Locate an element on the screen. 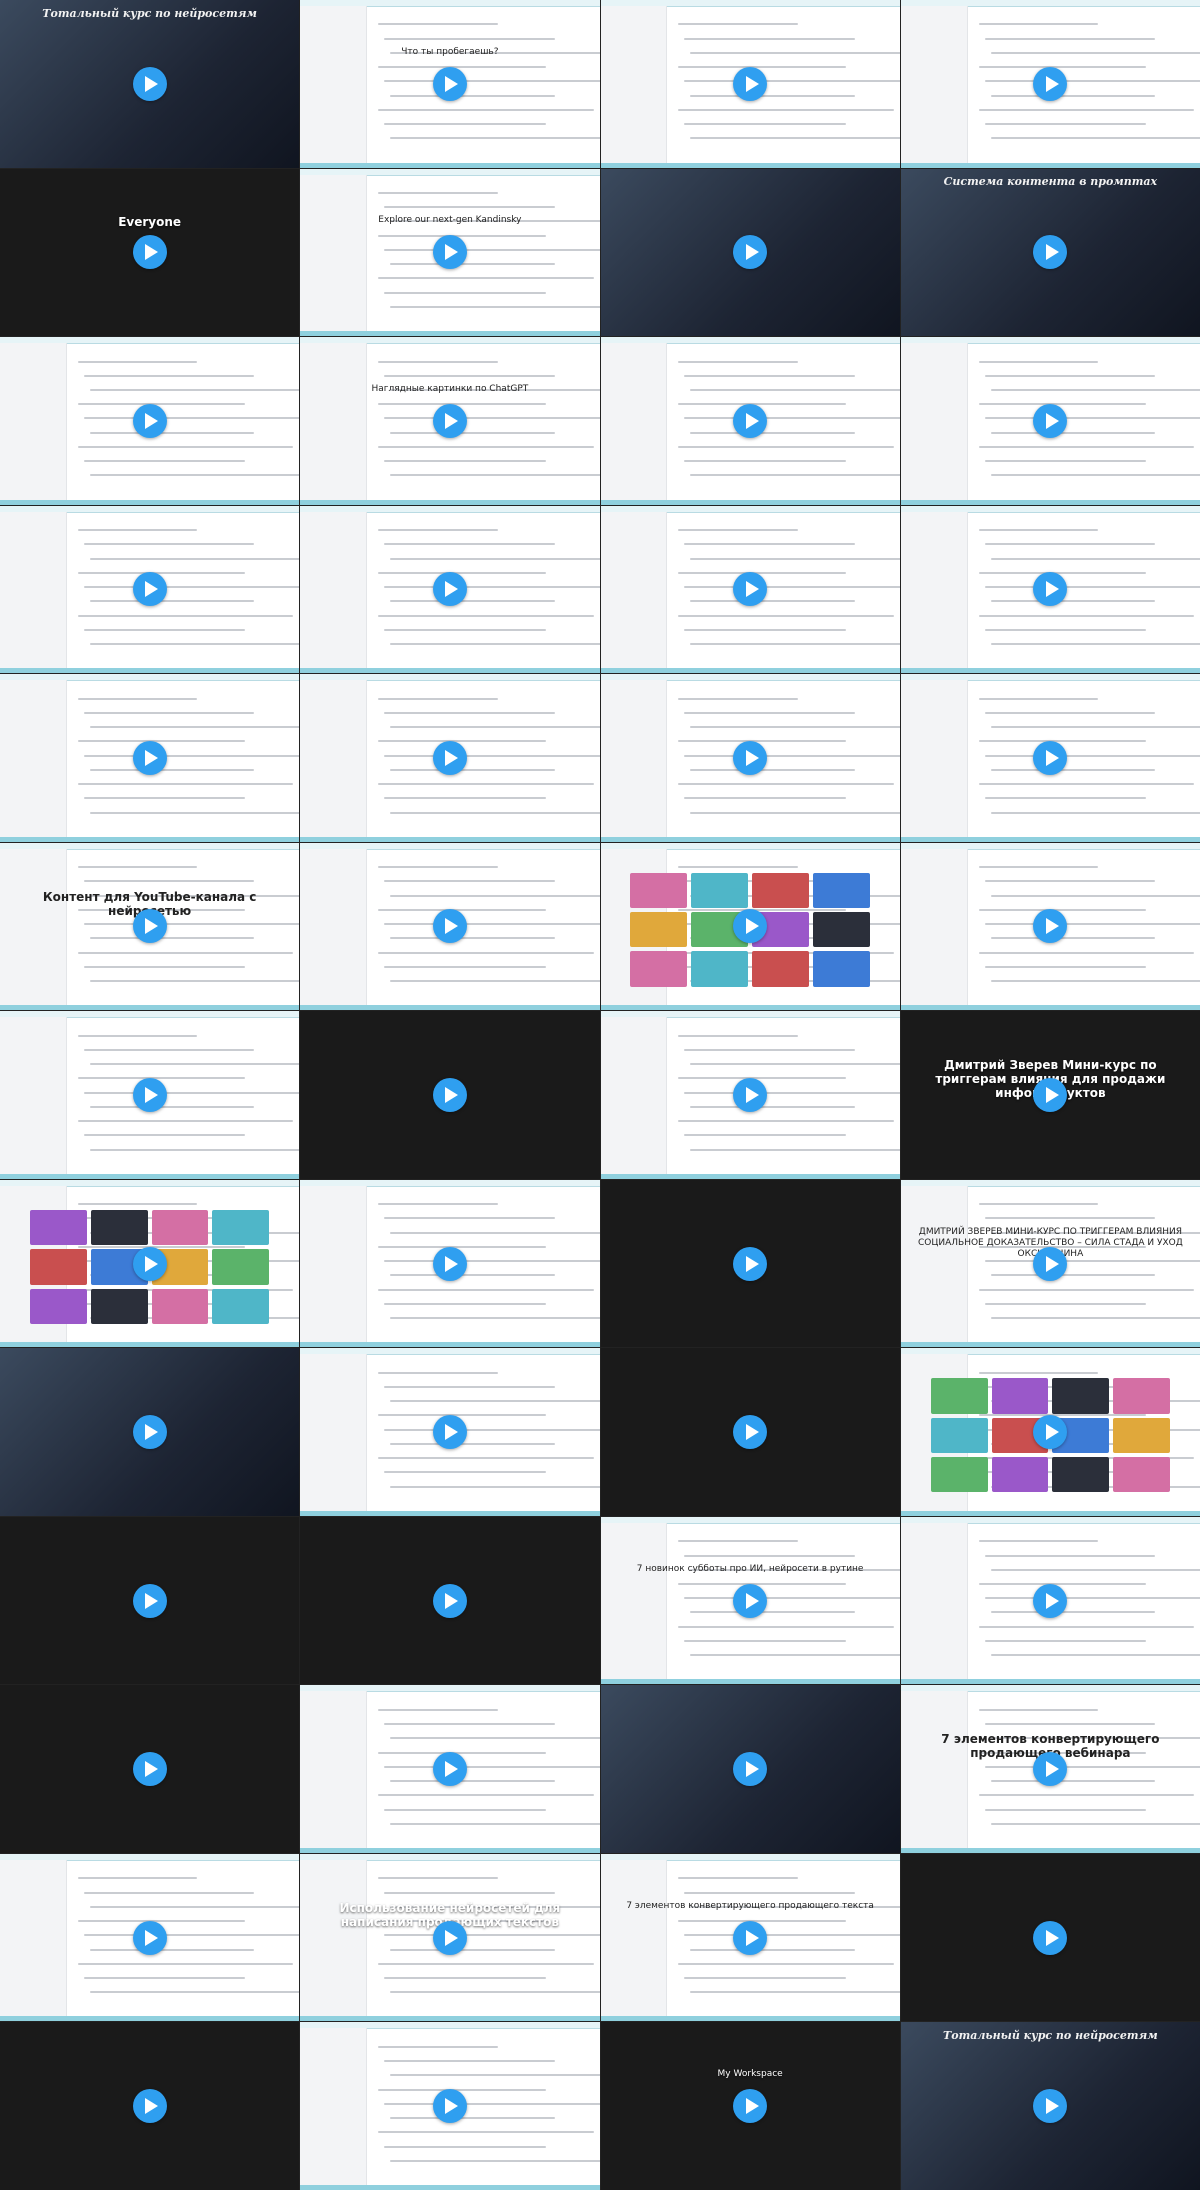 This screenshot has width=1200, height=2190. video-tile-6: Explore our next-gen Kandinsky is located at coordinates (450, 252).